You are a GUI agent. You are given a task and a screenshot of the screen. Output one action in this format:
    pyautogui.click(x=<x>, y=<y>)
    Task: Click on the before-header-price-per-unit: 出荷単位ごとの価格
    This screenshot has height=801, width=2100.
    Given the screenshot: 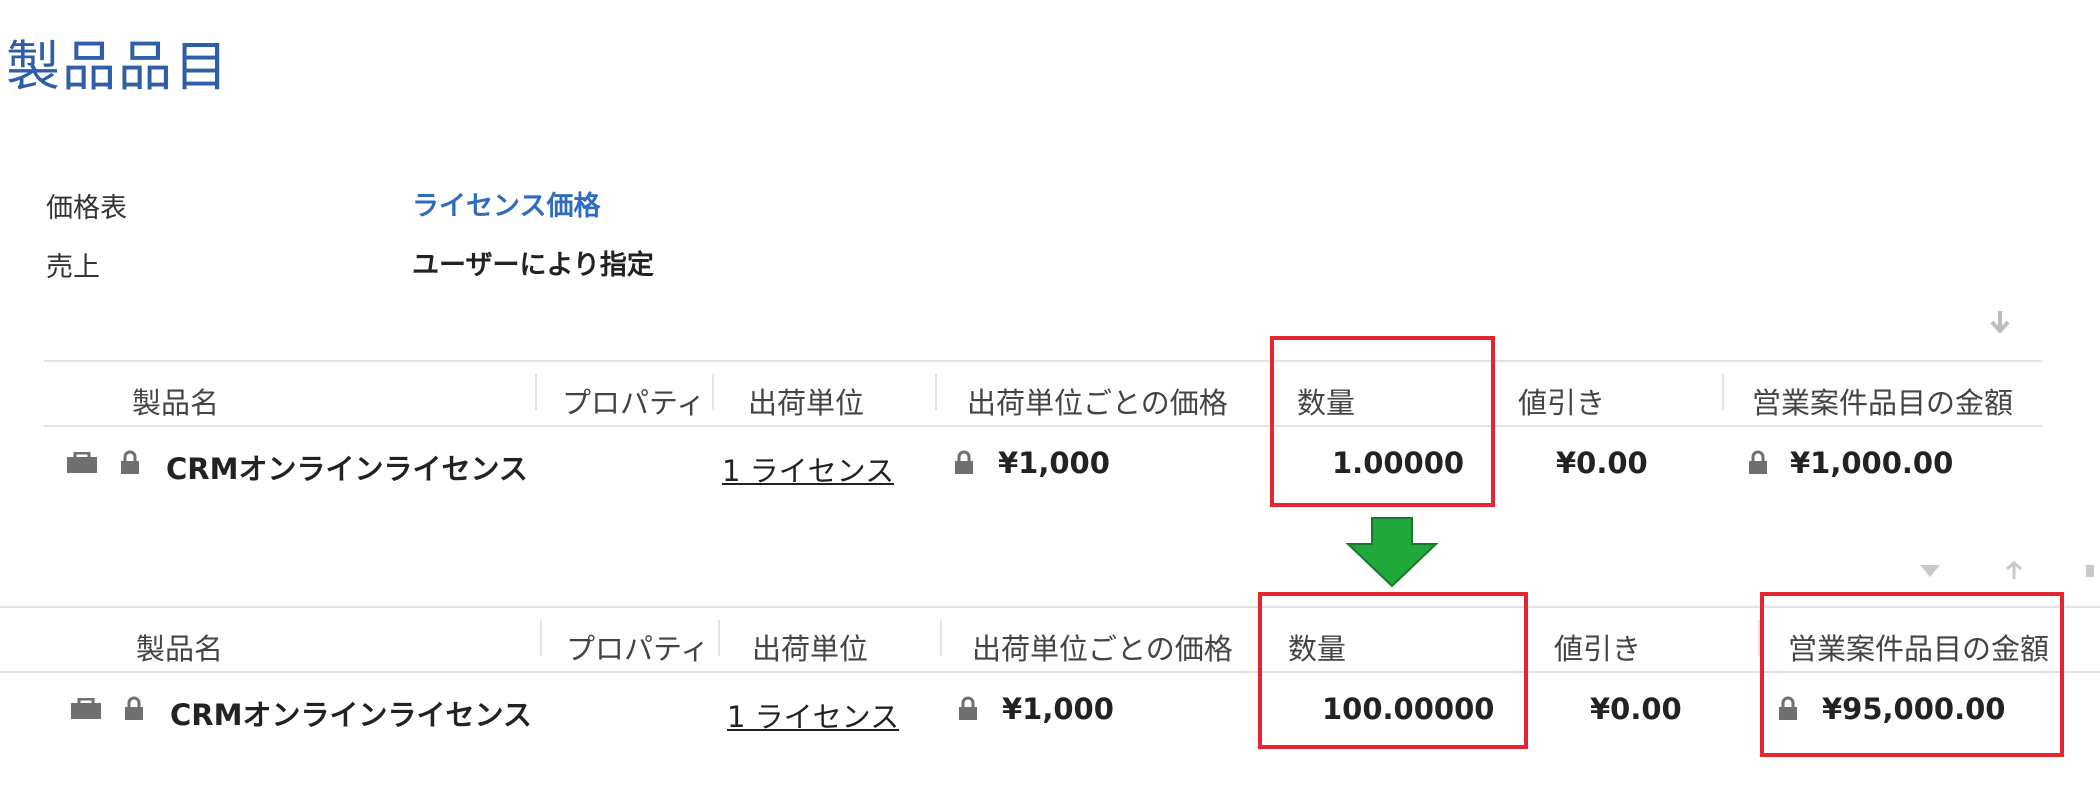 What is the action you would take?
    pyautogui.click(x=1097, y=401)
    